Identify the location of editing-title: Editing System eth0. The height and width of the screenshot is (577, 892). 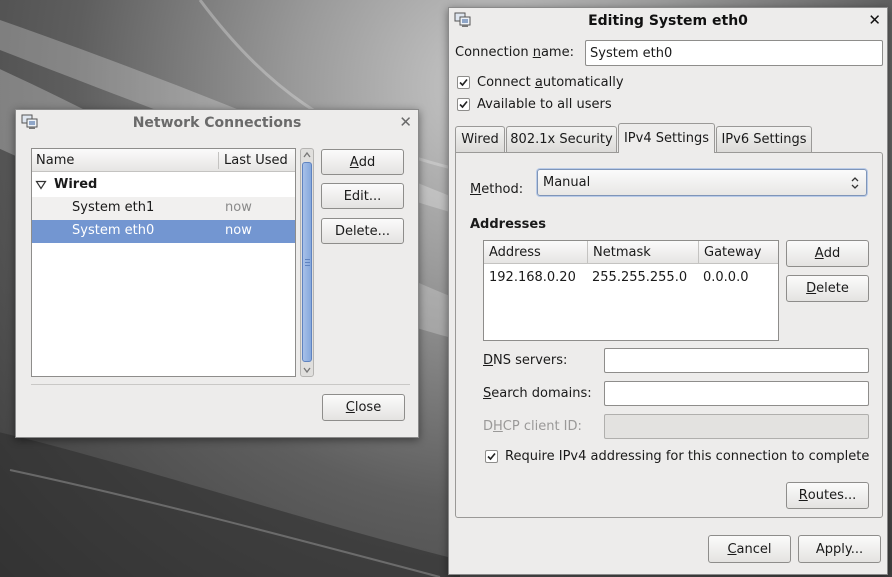
(668, 21).